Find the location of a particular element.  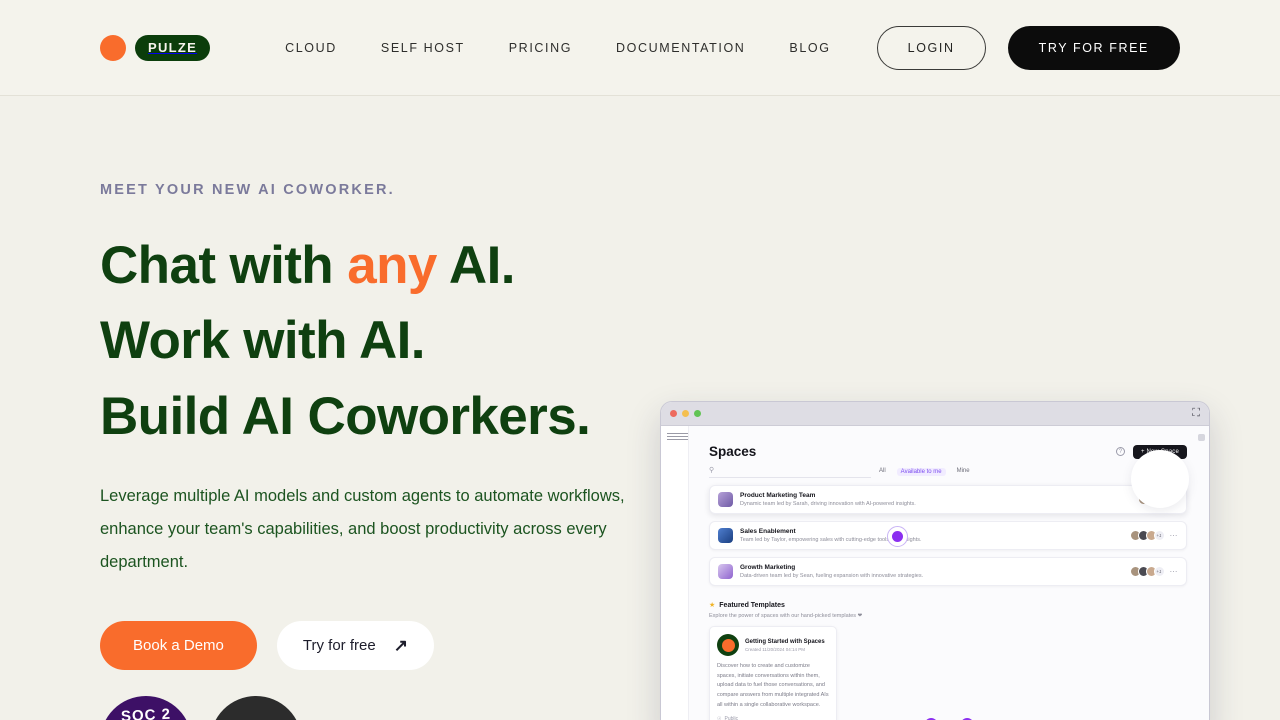

book-a-demo-button: Book a Demo is located at coordinates (178, 645).